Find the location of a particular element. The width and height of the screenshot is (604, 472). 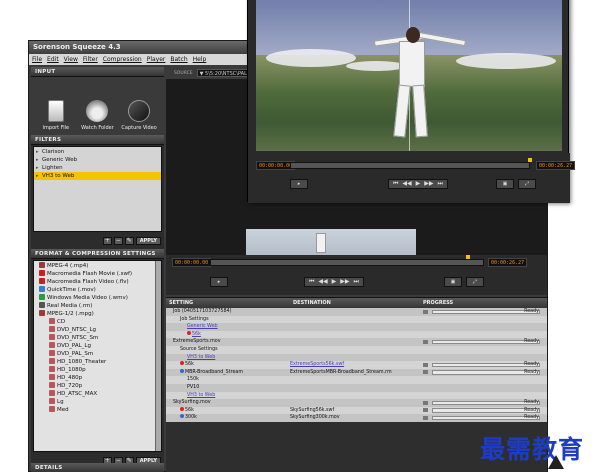

float-scrubber is located at coordinates (410, 165).